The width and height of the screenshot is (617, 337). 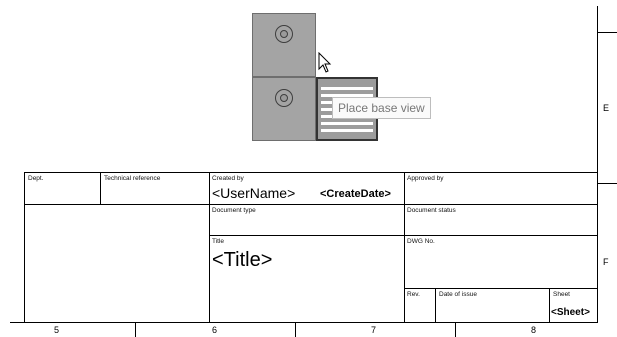 I want to click on create-date-value: <CreateDate>, so click(x=355, y=194).